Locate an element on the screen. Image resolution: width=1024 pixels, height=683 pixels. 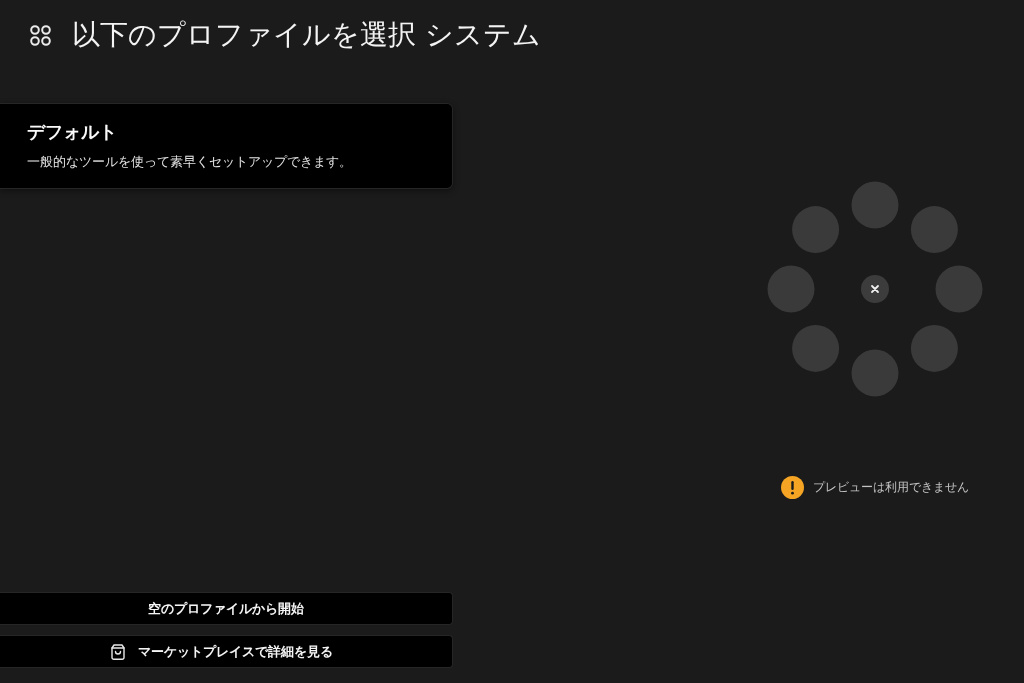
warning-icon is located at coordinates (792, 487).